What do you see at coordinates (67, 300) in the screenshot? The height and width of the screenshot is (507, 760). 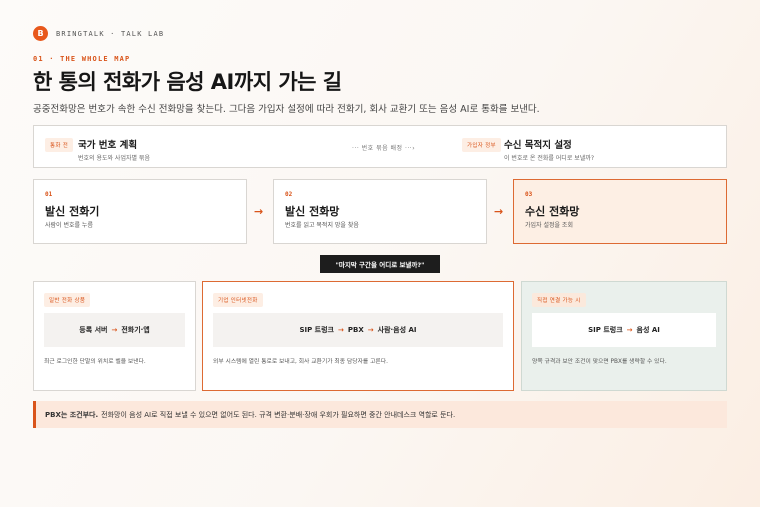 I see `option-tag: 일반 전화 상품` at bounding box center [67, 300].